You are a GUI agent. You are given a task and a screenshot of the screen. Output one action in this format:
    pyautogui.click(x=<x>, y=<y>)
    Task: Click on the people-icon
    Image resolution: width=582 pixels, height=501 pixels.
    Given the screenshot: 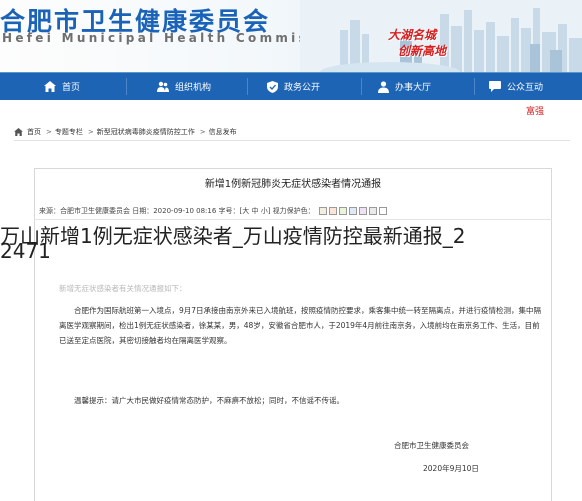 What is the action you would take?
    pyautogui.click(x=163, y=86)
    